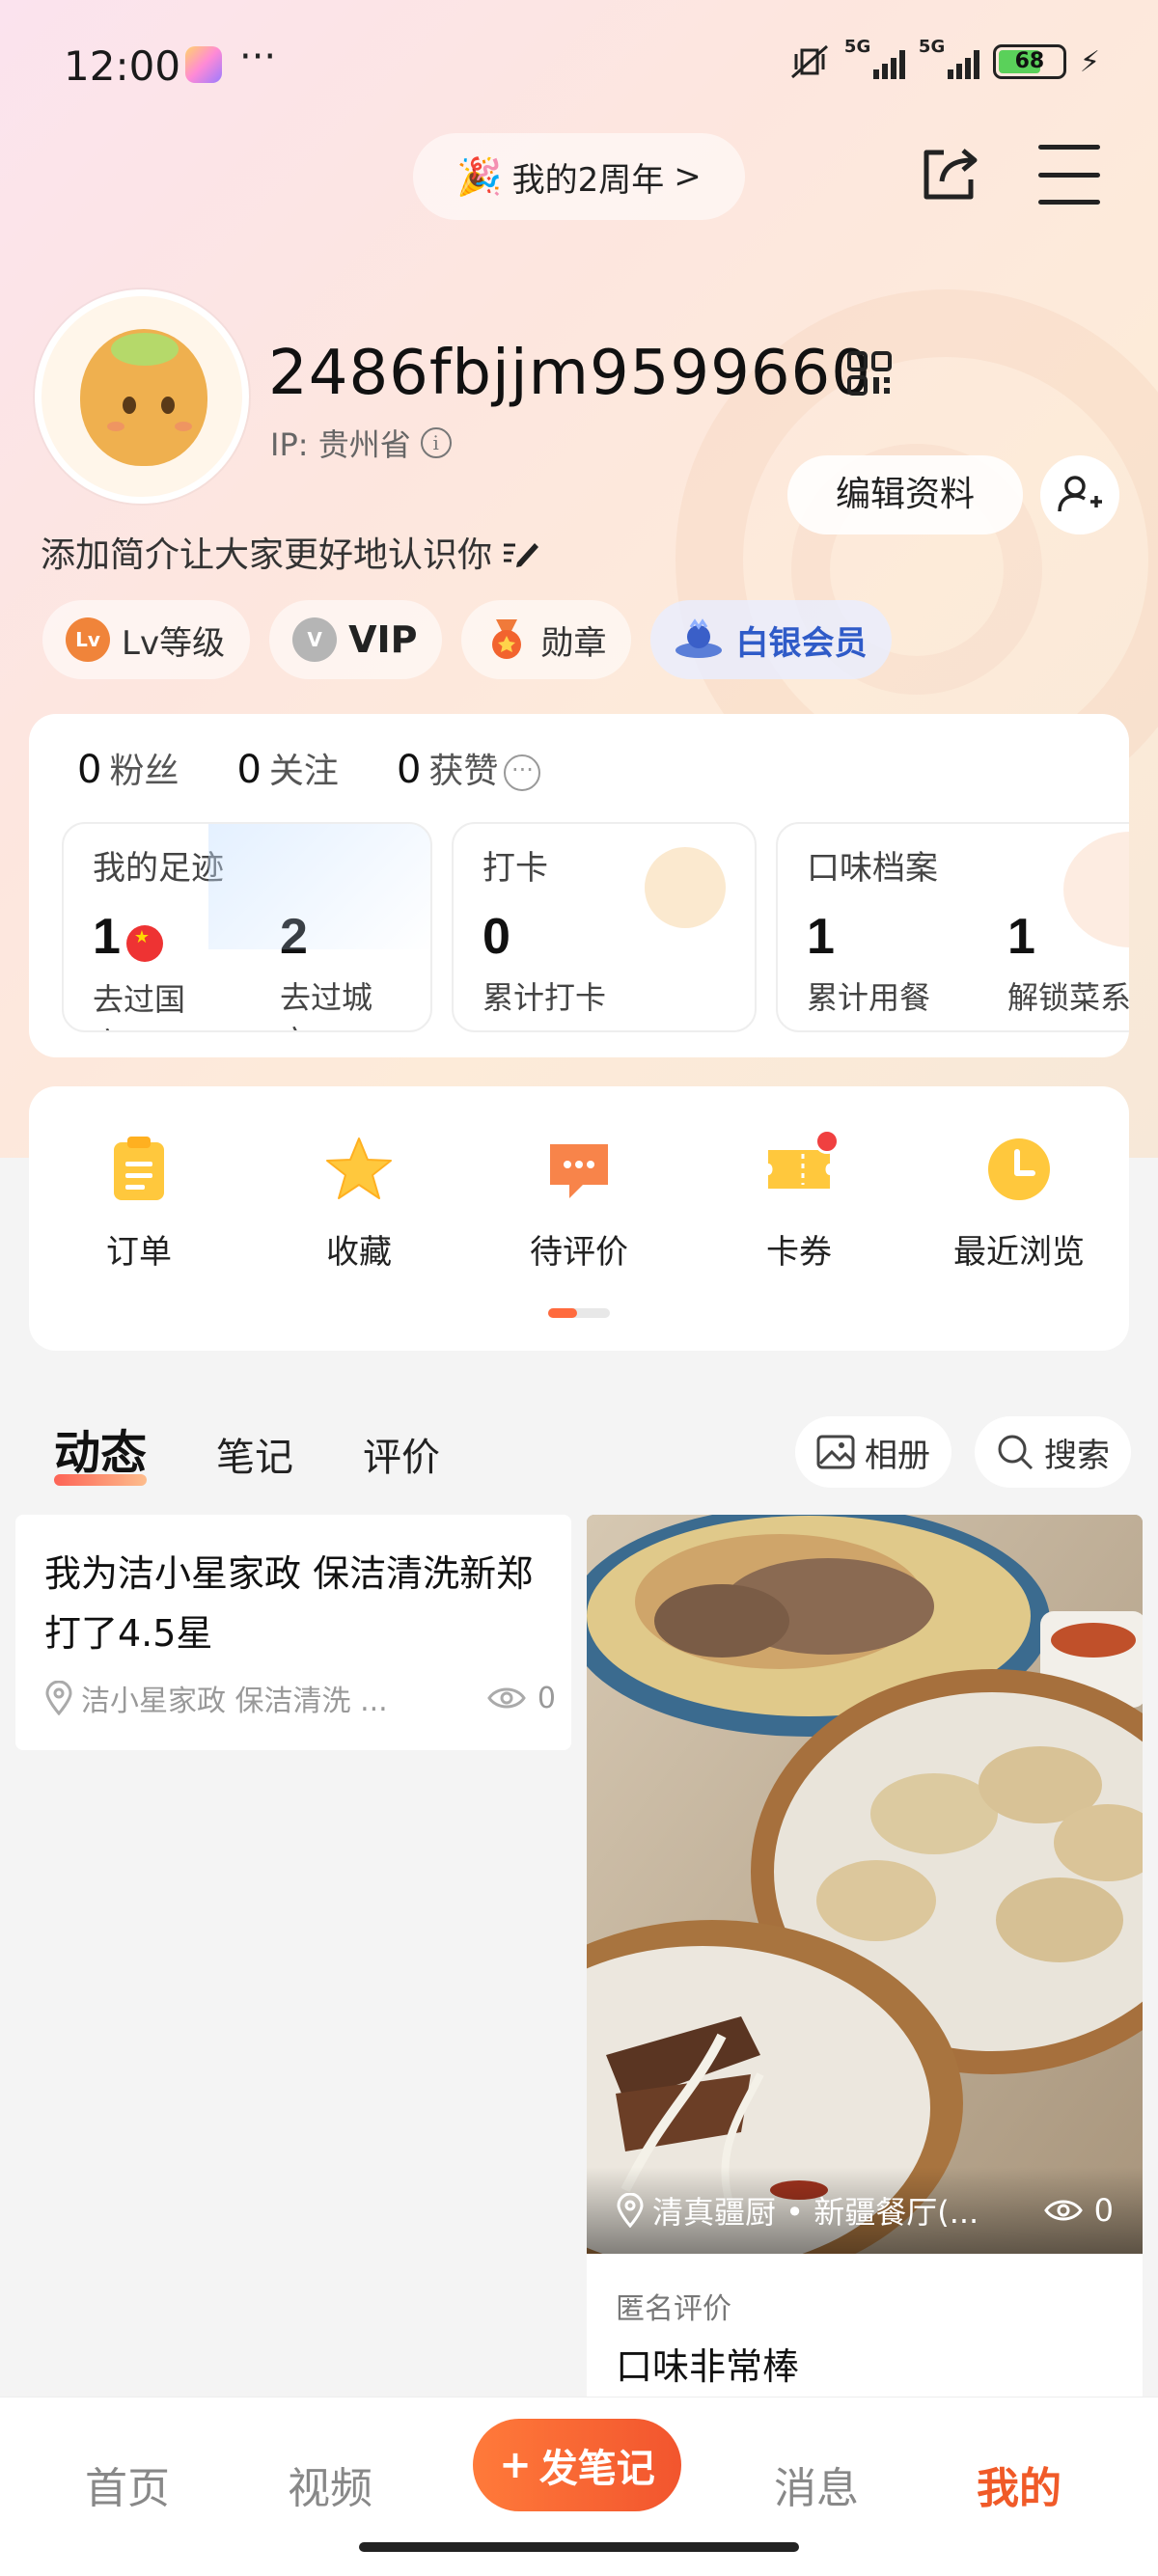 This screenshot has height=2576, width=1158. What do you see at coordinates (874, 58) in the screenshot?
I see `signal-icon: 5G` at bounding box center [874, 58].